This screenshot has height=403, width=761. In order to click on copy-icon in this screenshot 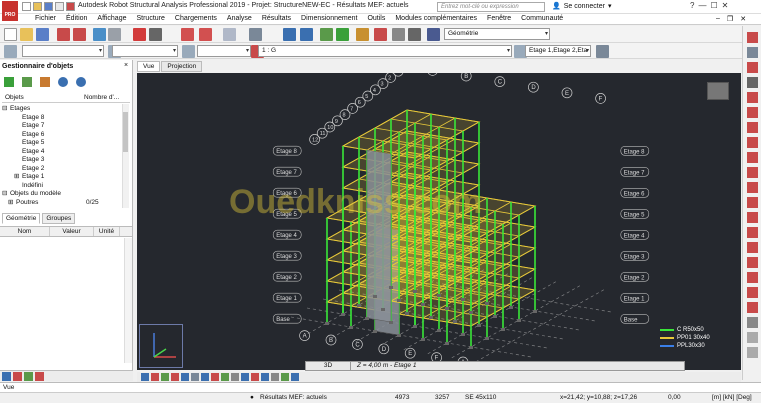, I will do `click(99, 34)`.